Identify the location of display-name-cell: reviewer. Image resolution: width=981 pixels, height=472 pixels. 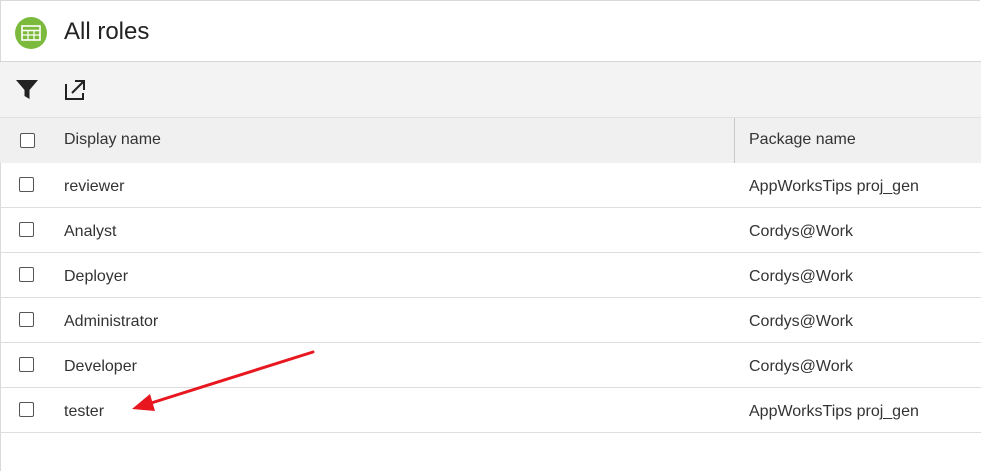
(94, 186).